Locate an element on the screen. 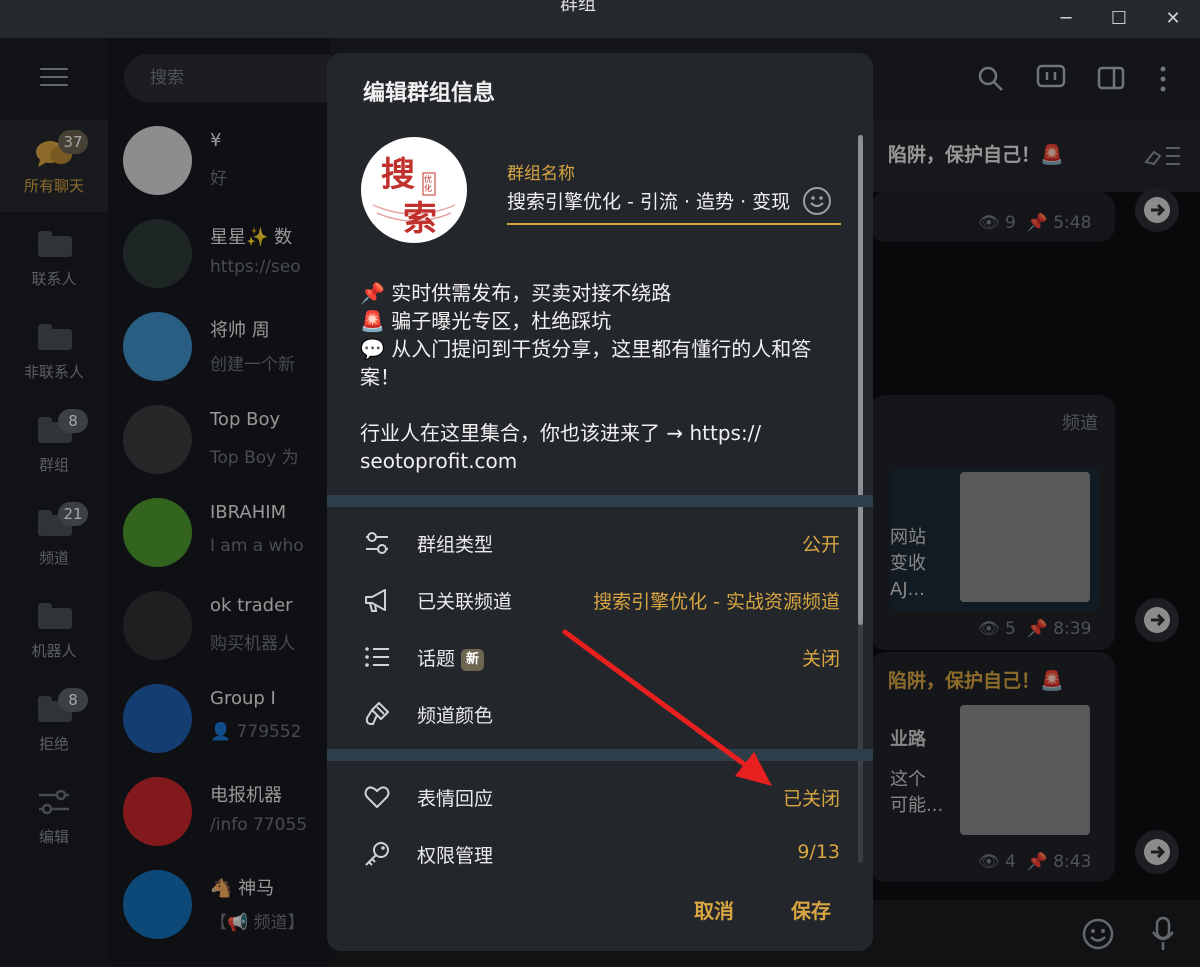 This screenshot has height=967, width=1200. dialog-title: 编辑群组信息 is located at coordinates (429, 93).